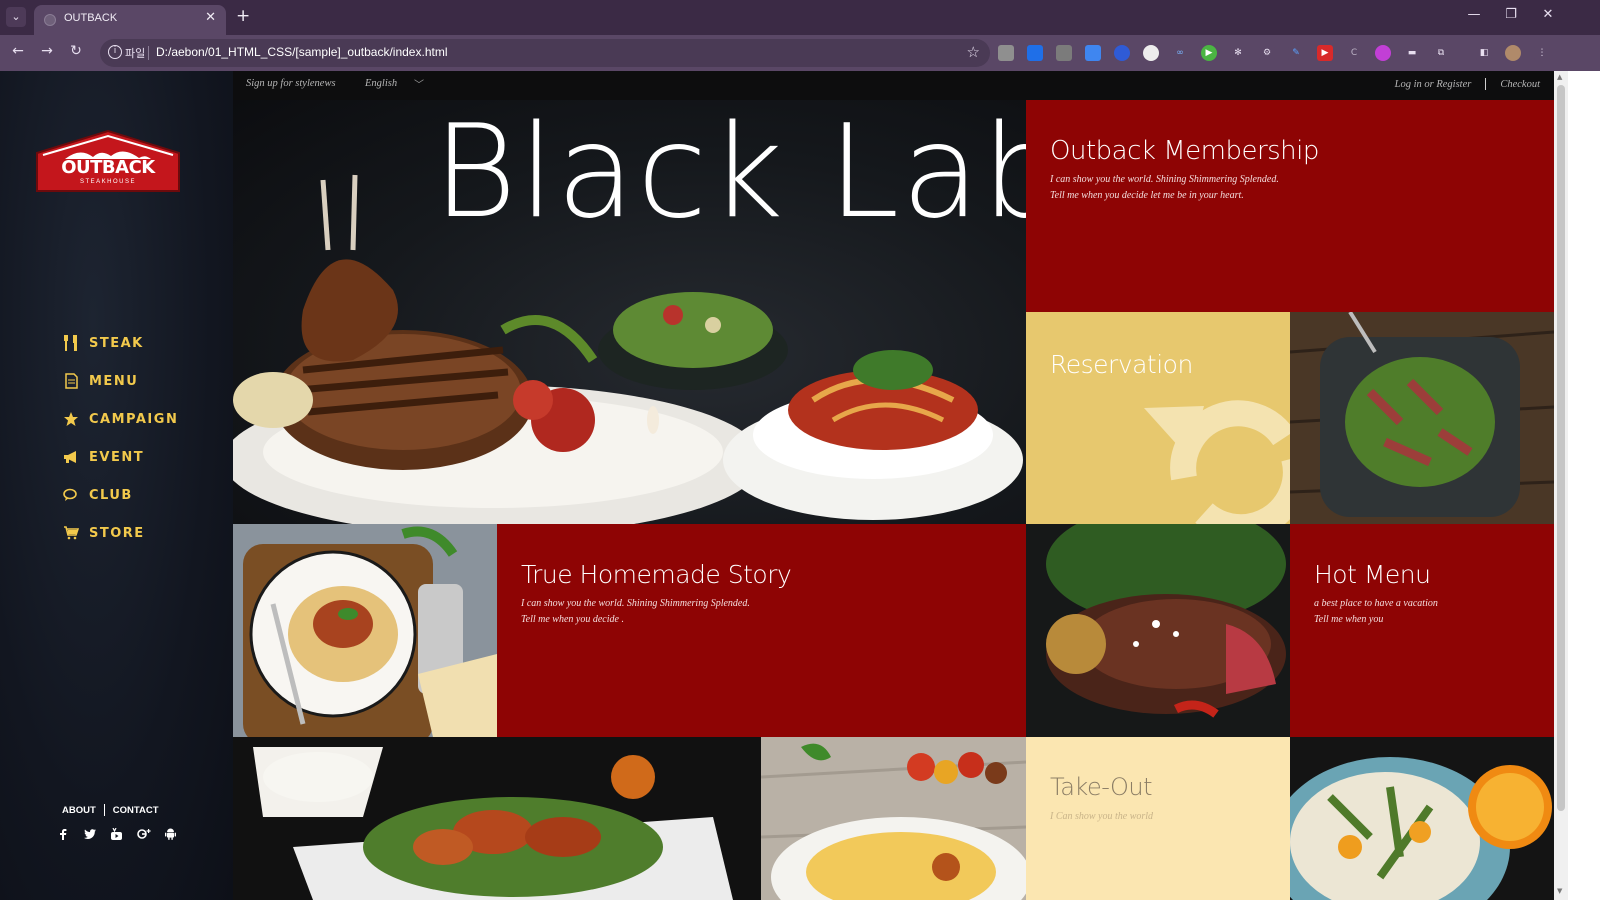  What do you see at coordinates (110, 810) in the screenshot?
I see `footer-links: ABOUT CONTACT` at bounding box center [110, 810].